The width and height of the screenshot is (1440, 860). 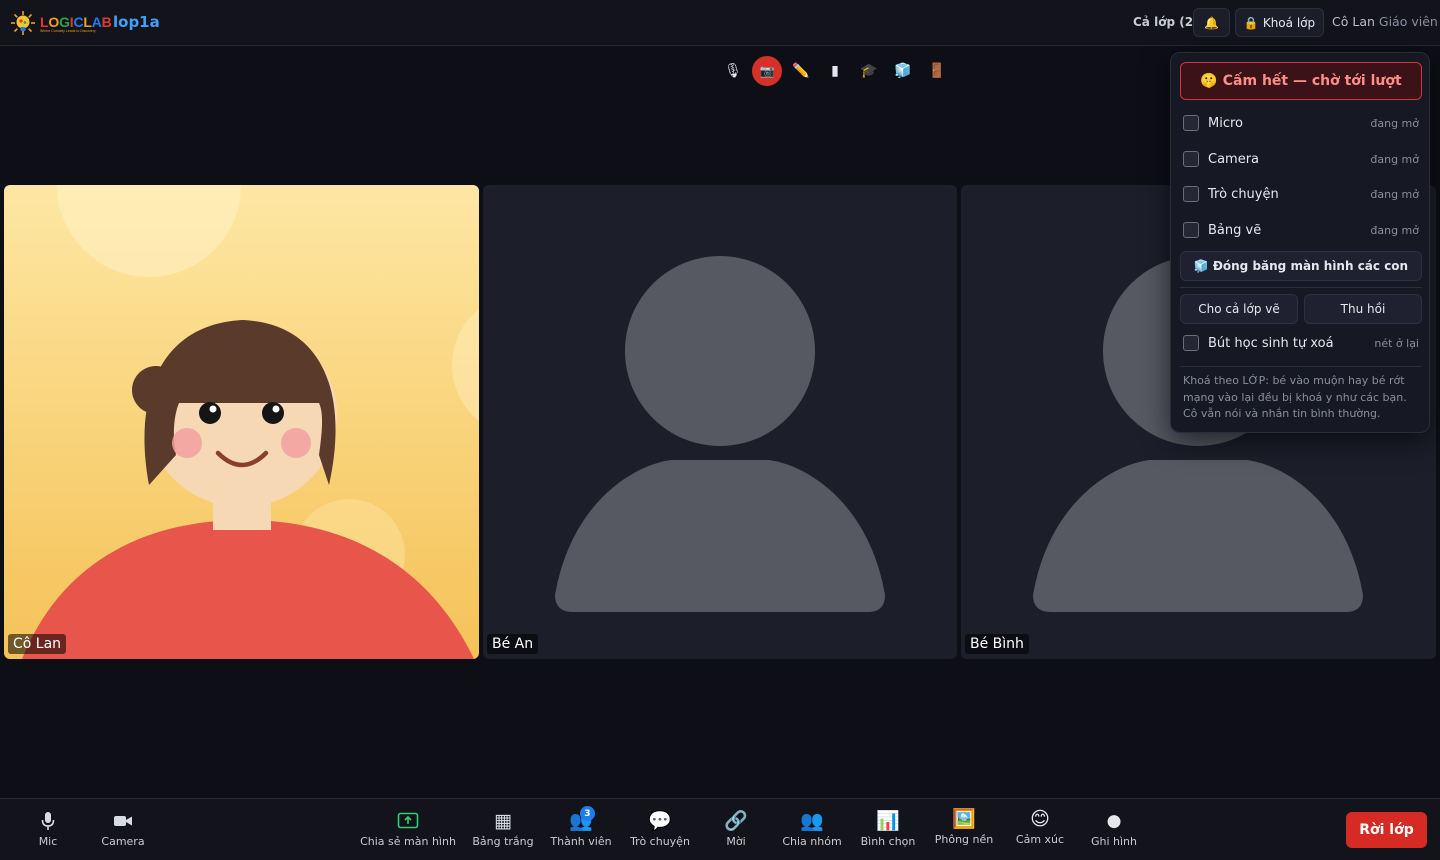 I want to click on lock-row-label: Trò chuyện, so click(x=1243, y=194).